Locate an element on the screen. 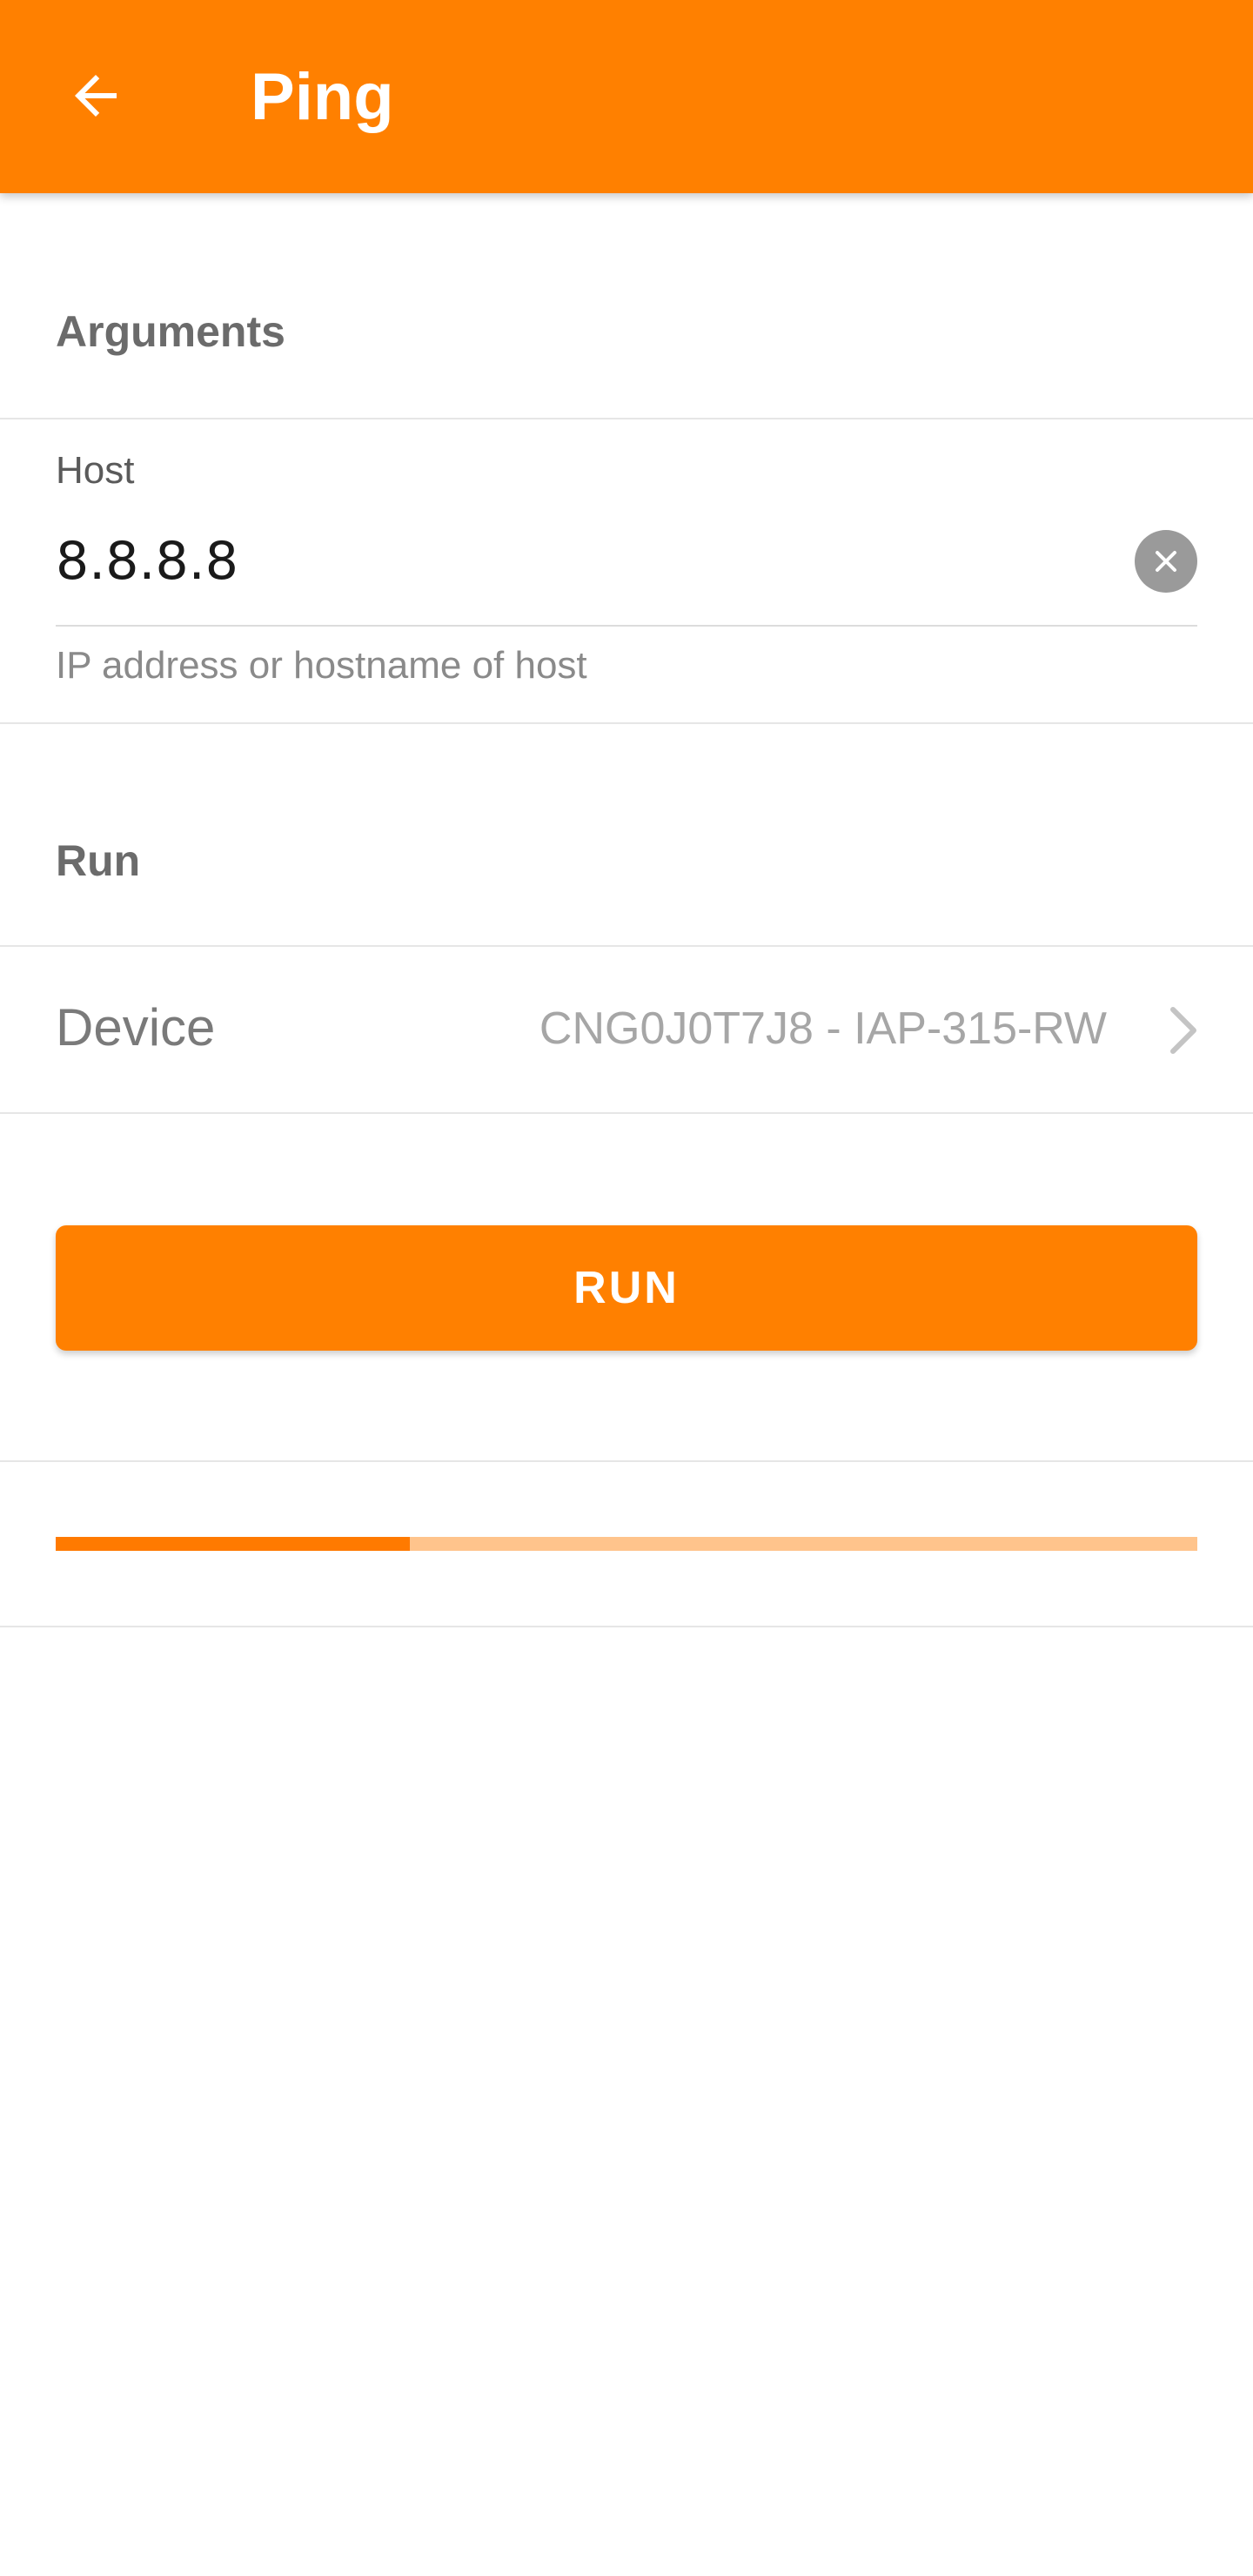 The width and height of the screenshot is (1253, 2576). arguments-section-header: Arguments is located at coordinates (626, 306).